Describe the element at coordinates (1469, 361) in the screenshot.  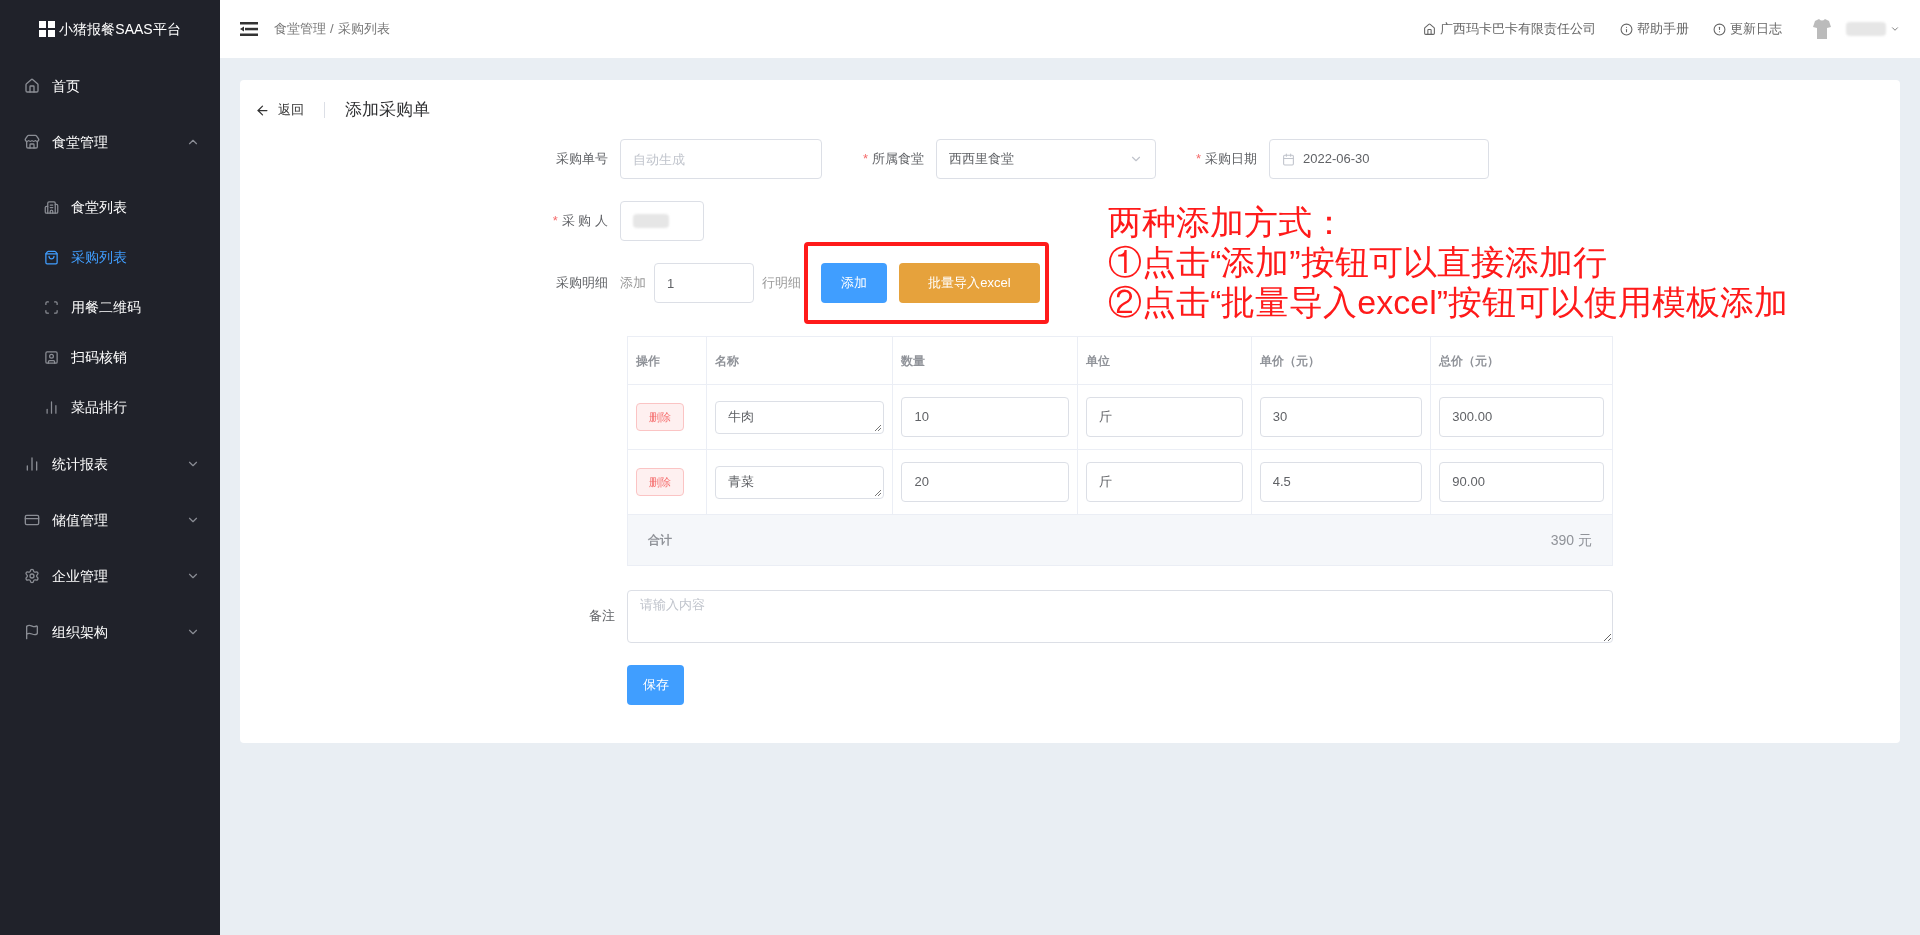
I see `column-header: 总价（元）` at that location.